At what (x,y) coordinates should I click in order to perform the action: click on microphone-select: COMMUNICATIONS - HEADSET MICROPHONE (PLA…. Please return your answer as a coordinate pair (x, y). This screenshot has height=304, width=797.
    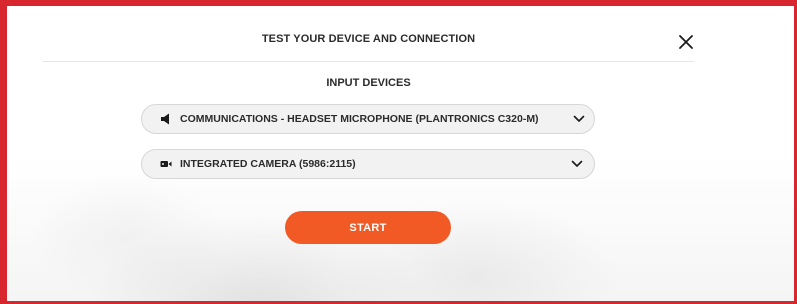
    Looking at the image, I should click on (368, 119).